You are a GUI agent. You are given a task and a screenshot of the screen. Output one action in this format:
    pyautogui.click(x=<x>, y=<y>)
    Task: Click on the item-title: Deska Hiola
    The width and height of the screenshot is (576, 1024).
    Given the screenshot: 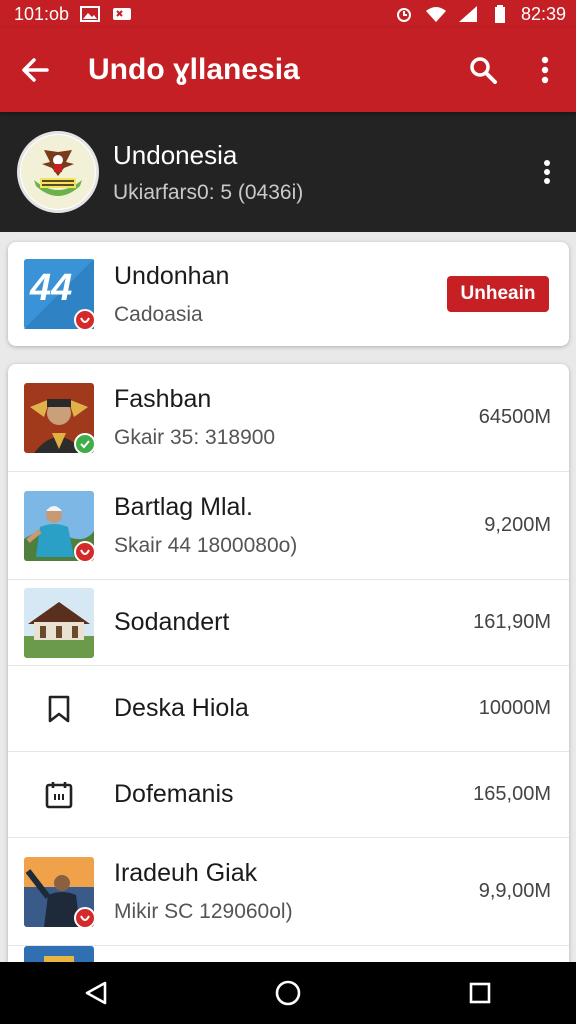 What is the action you would take?
    pyautogui.click(x=181, y=708)
    